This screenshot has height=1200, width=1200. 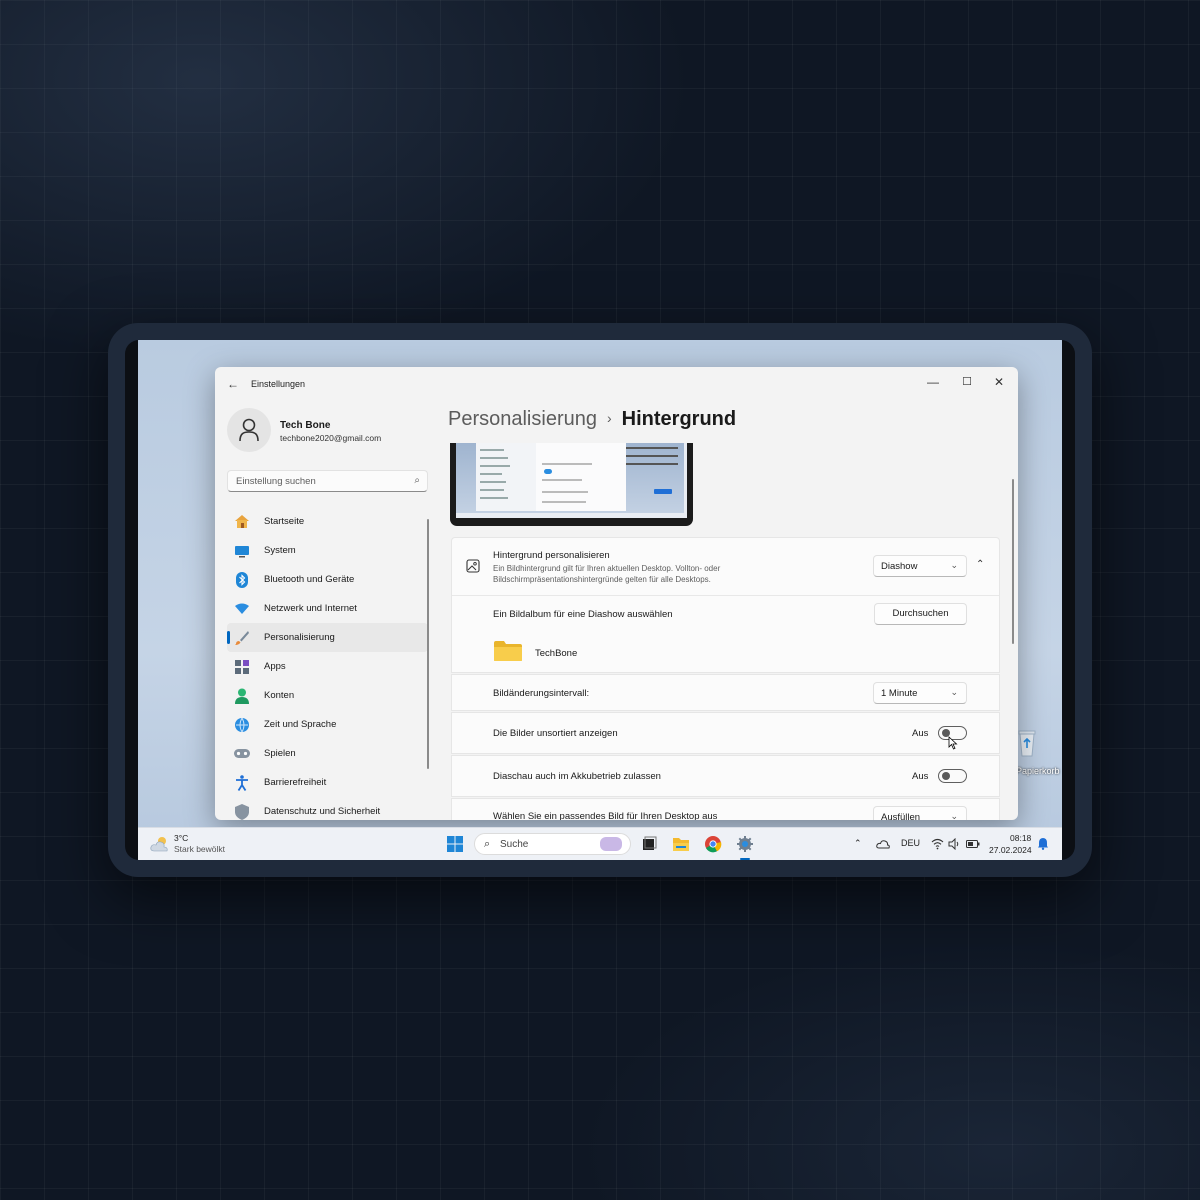 I want to click on cloud-weather-icon, so click(x=160, y=844).